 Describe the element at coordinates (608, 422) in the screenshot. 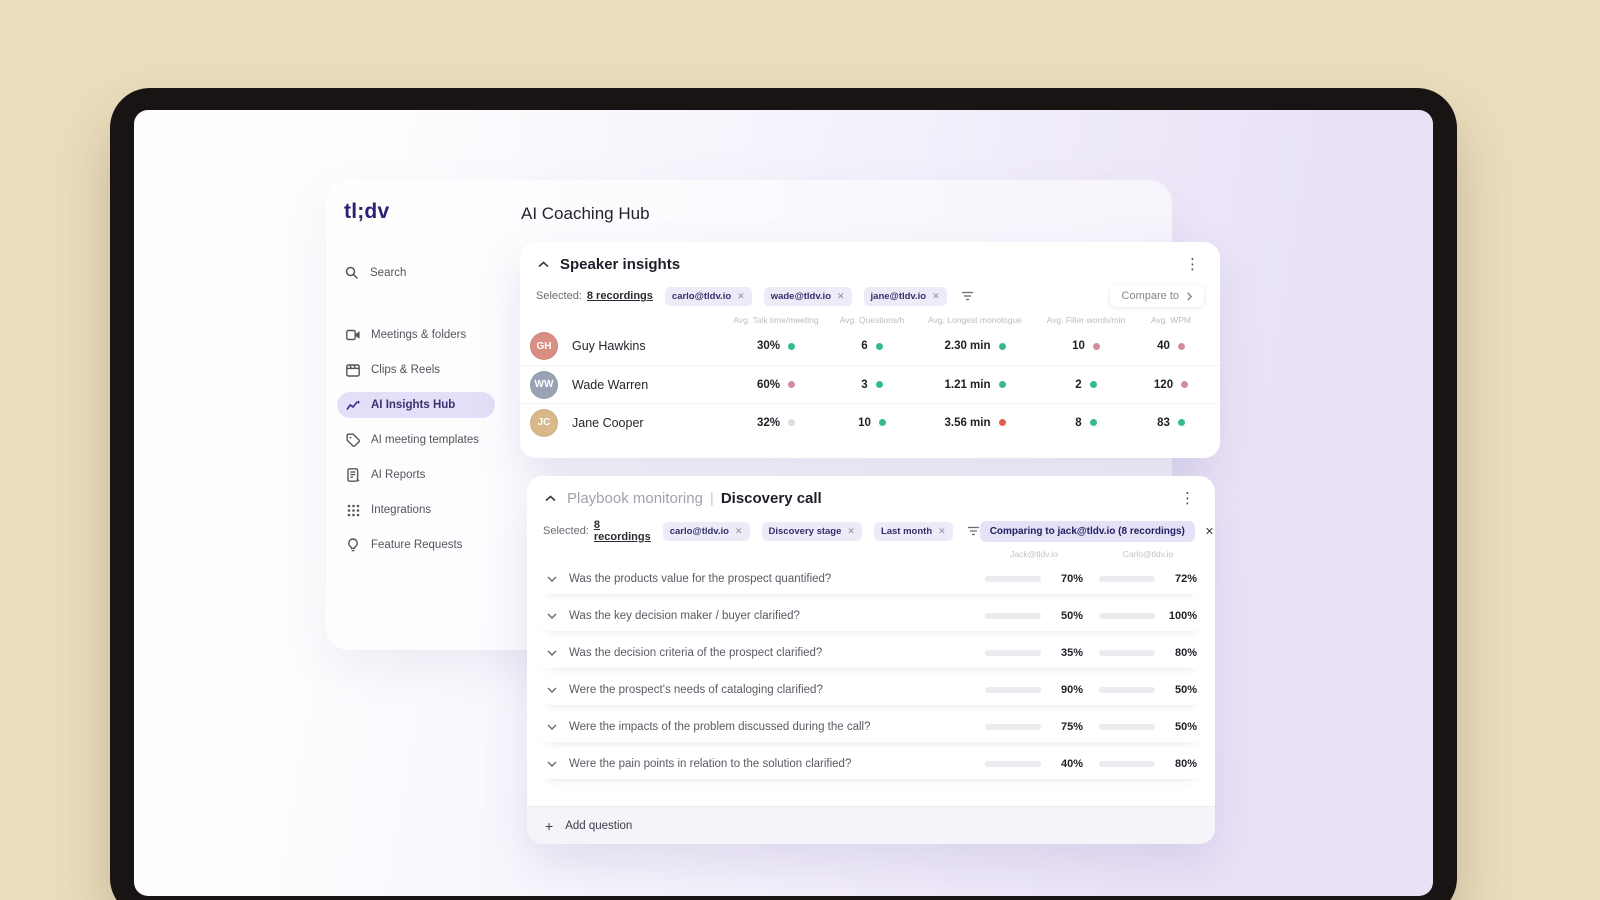

I see `speaker-name: Jane Cooper` at that location.